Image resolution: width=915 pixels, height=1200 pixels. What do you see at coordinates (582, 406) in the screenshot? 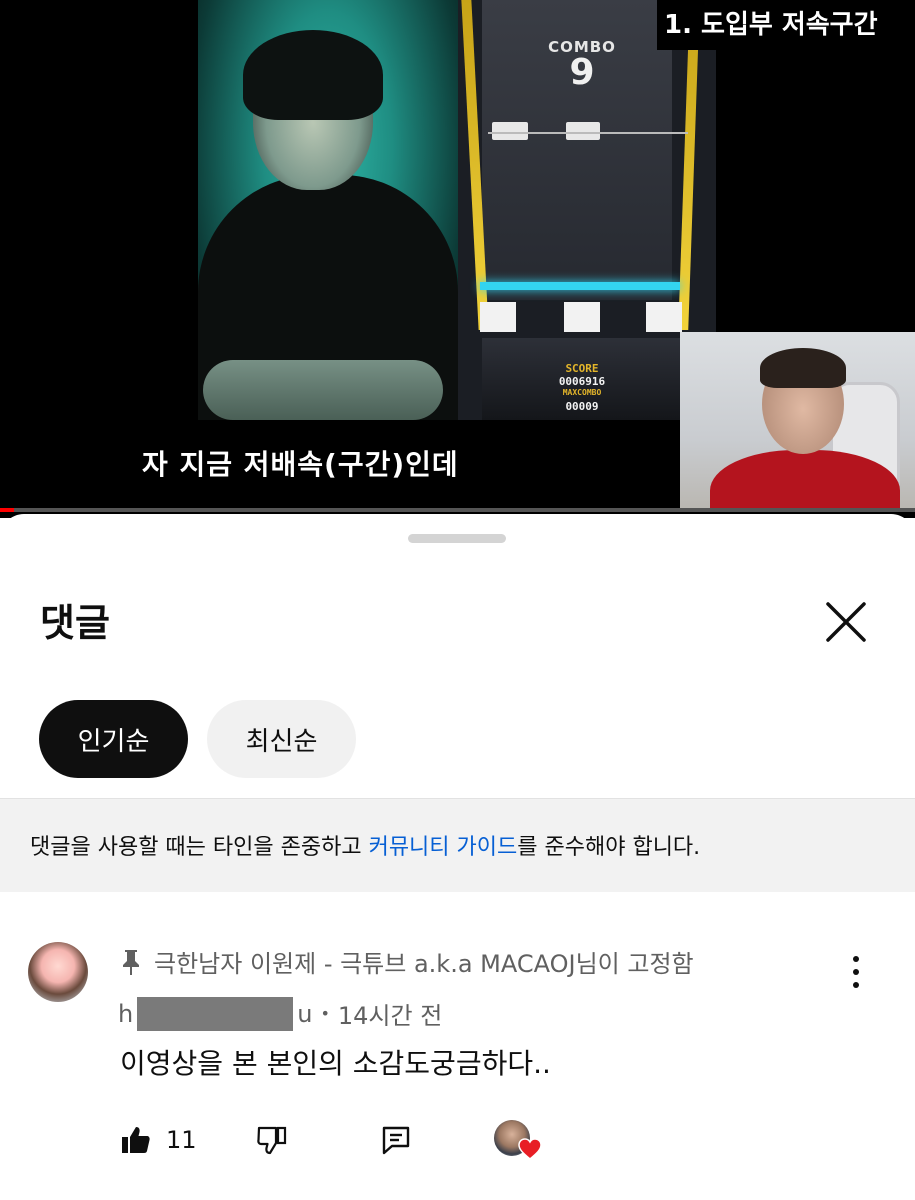
I see `maxcombo-value: 00009` at bounding box center [582, 406].